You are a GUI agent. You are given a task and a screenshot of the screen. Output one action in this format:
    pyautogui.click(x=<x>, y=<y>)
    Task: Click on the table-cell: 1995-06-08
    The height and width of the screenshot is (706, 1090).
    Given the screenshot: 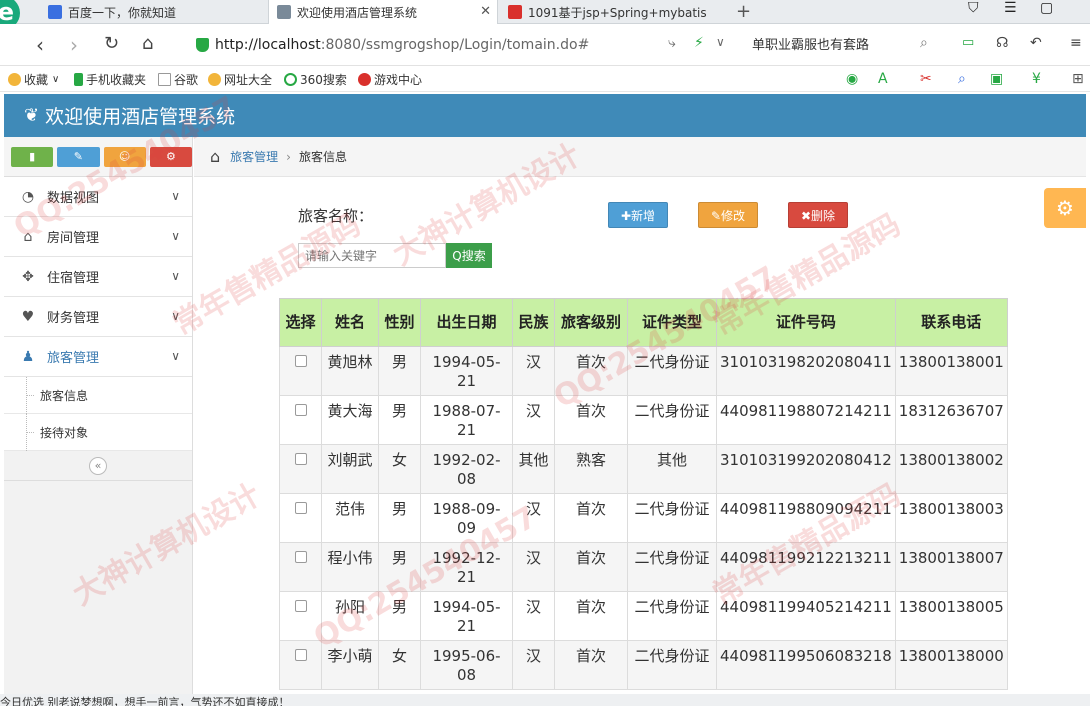 What is the action you would take?
    pyautogui.click(x=466, y=665)
    